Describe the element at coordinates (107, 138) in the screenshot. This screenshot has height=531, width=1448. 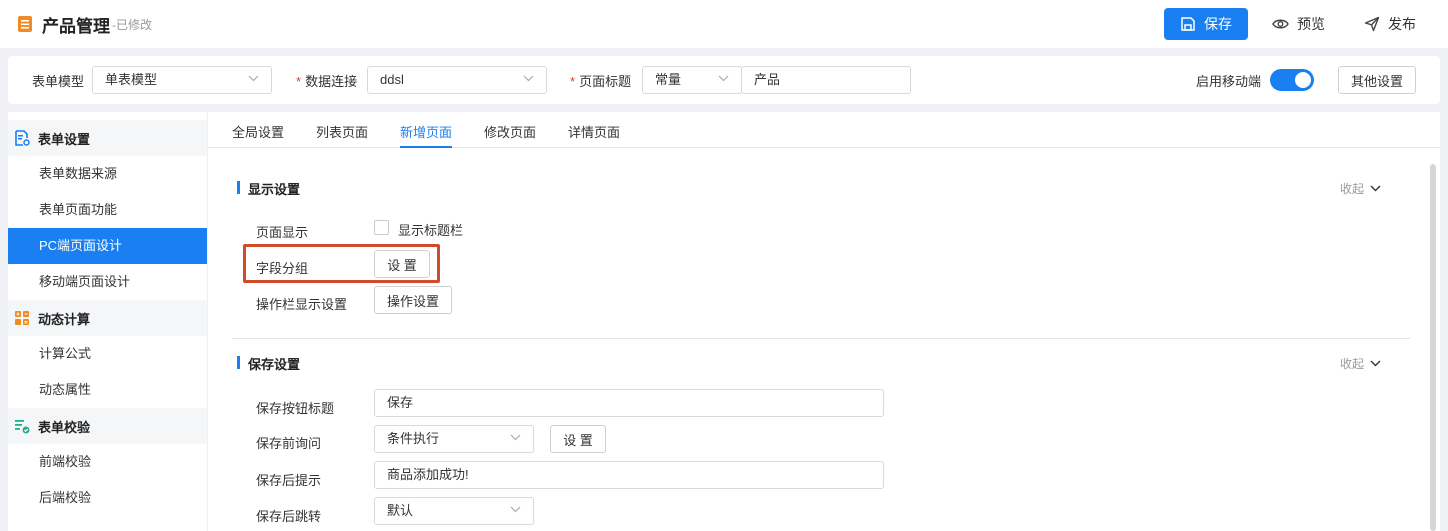
I see `sidebar-group-form-settings: 表单设置` at that location.